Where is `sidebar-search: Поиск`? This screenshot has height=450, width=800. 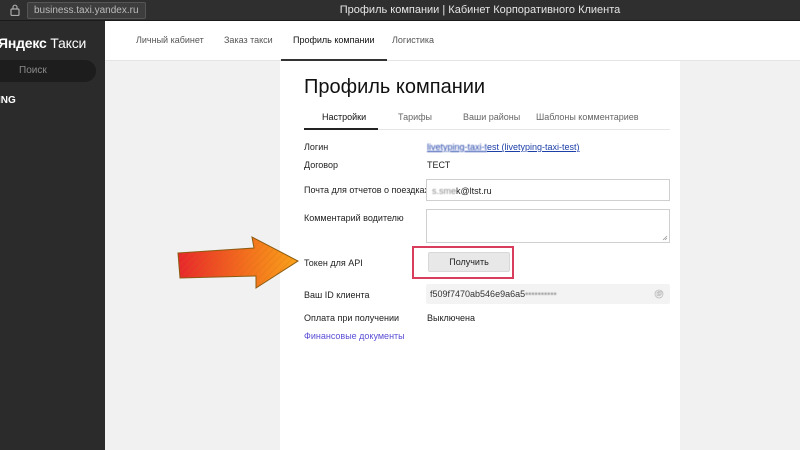 sidebar-search: Поиск is located at coordinates (48, 71).